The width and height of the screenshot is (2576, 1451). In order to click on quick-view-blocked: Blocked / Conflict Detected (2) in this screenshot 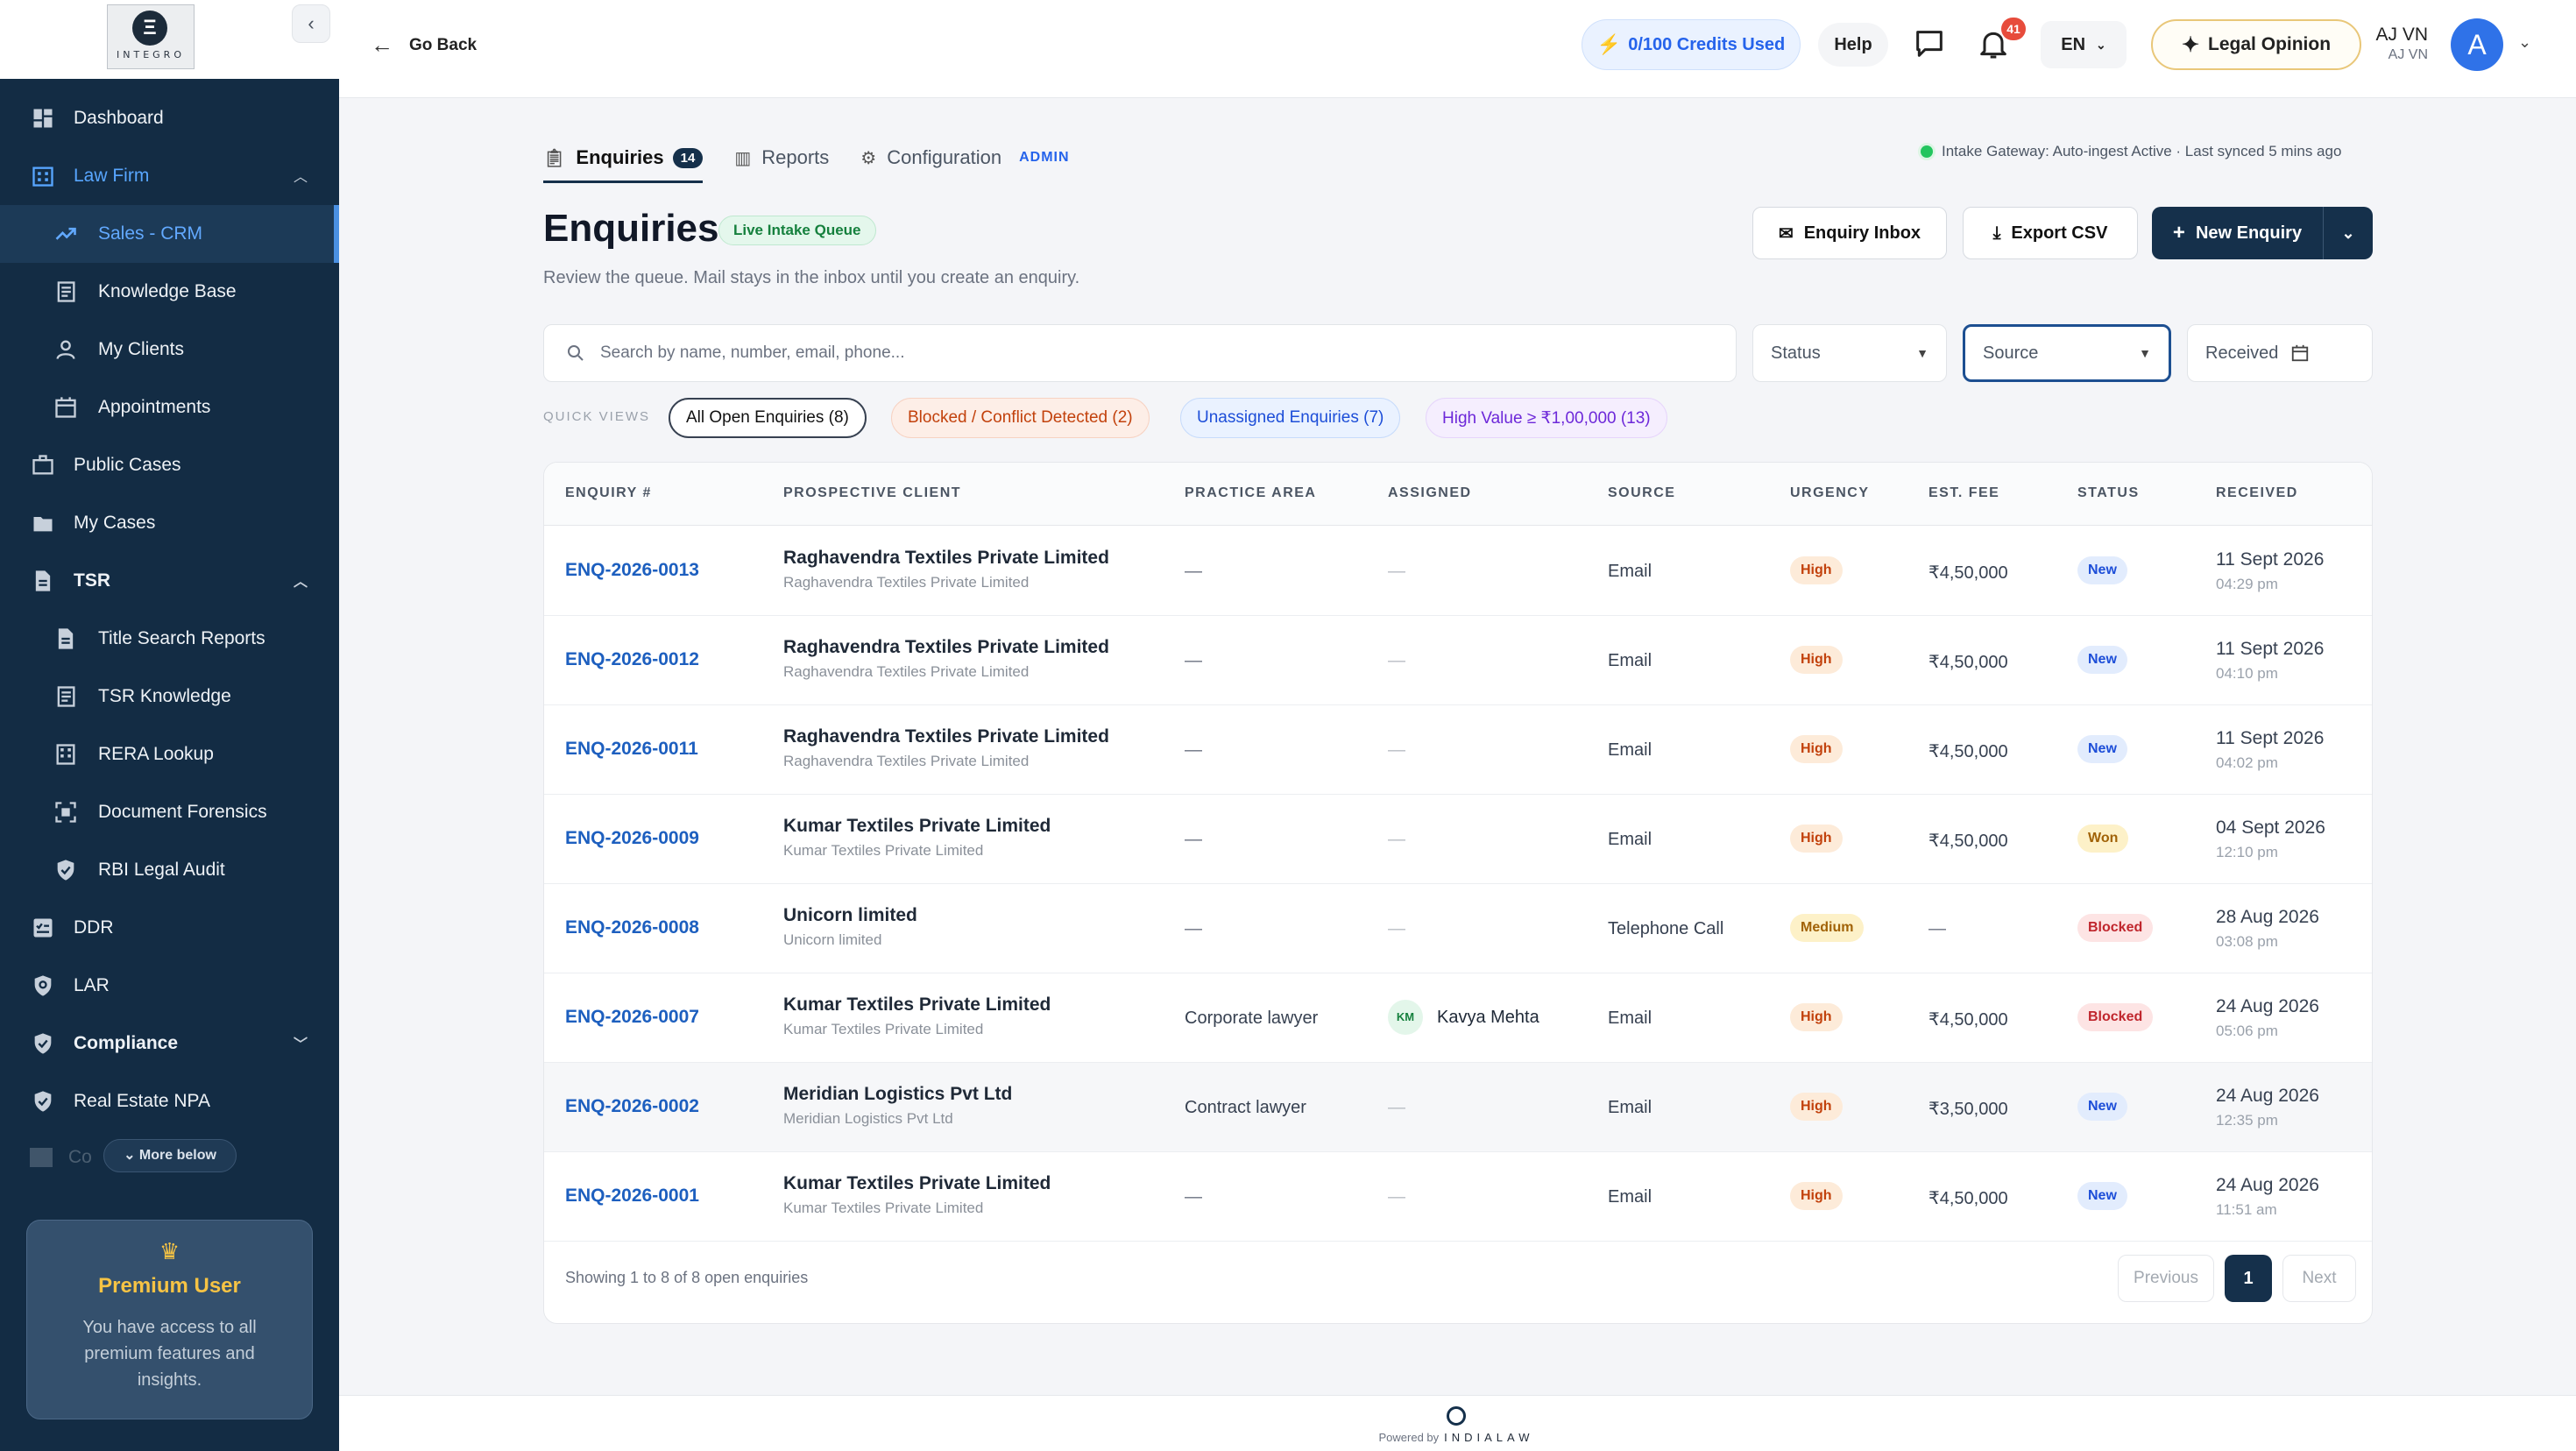, I will do `click(1020, 418)`.